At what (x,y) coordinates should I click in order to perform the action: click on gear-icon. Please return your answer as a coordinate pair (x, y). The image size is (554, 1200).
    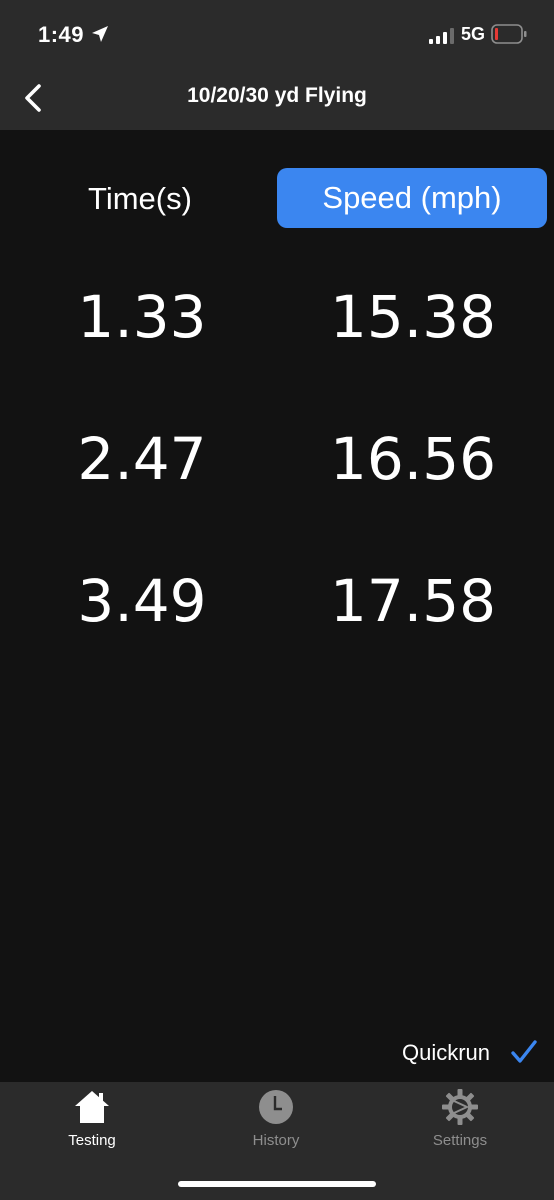
    Looking at the image, I should click on (460, 1107).